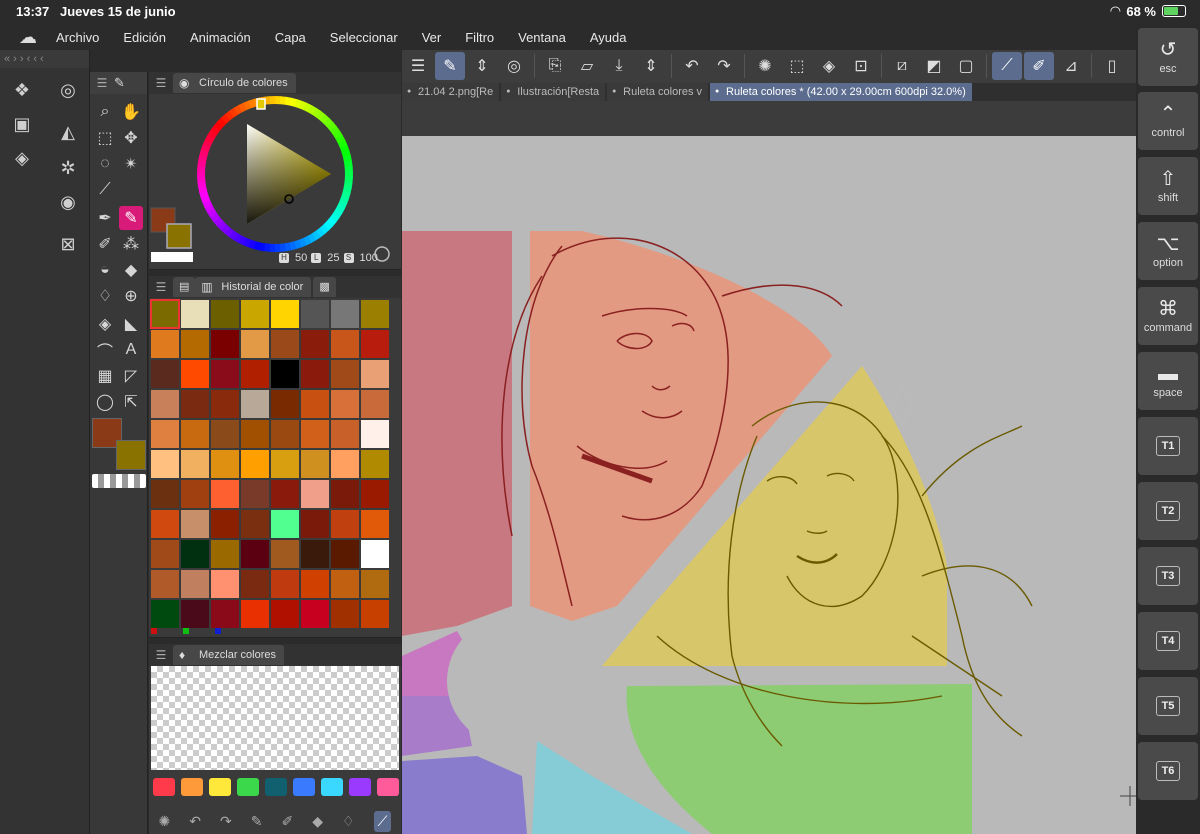 The width and height of the screenshot is (1200, 834). I want to click on frame-tool-icon: ▦, so click(105, 376).